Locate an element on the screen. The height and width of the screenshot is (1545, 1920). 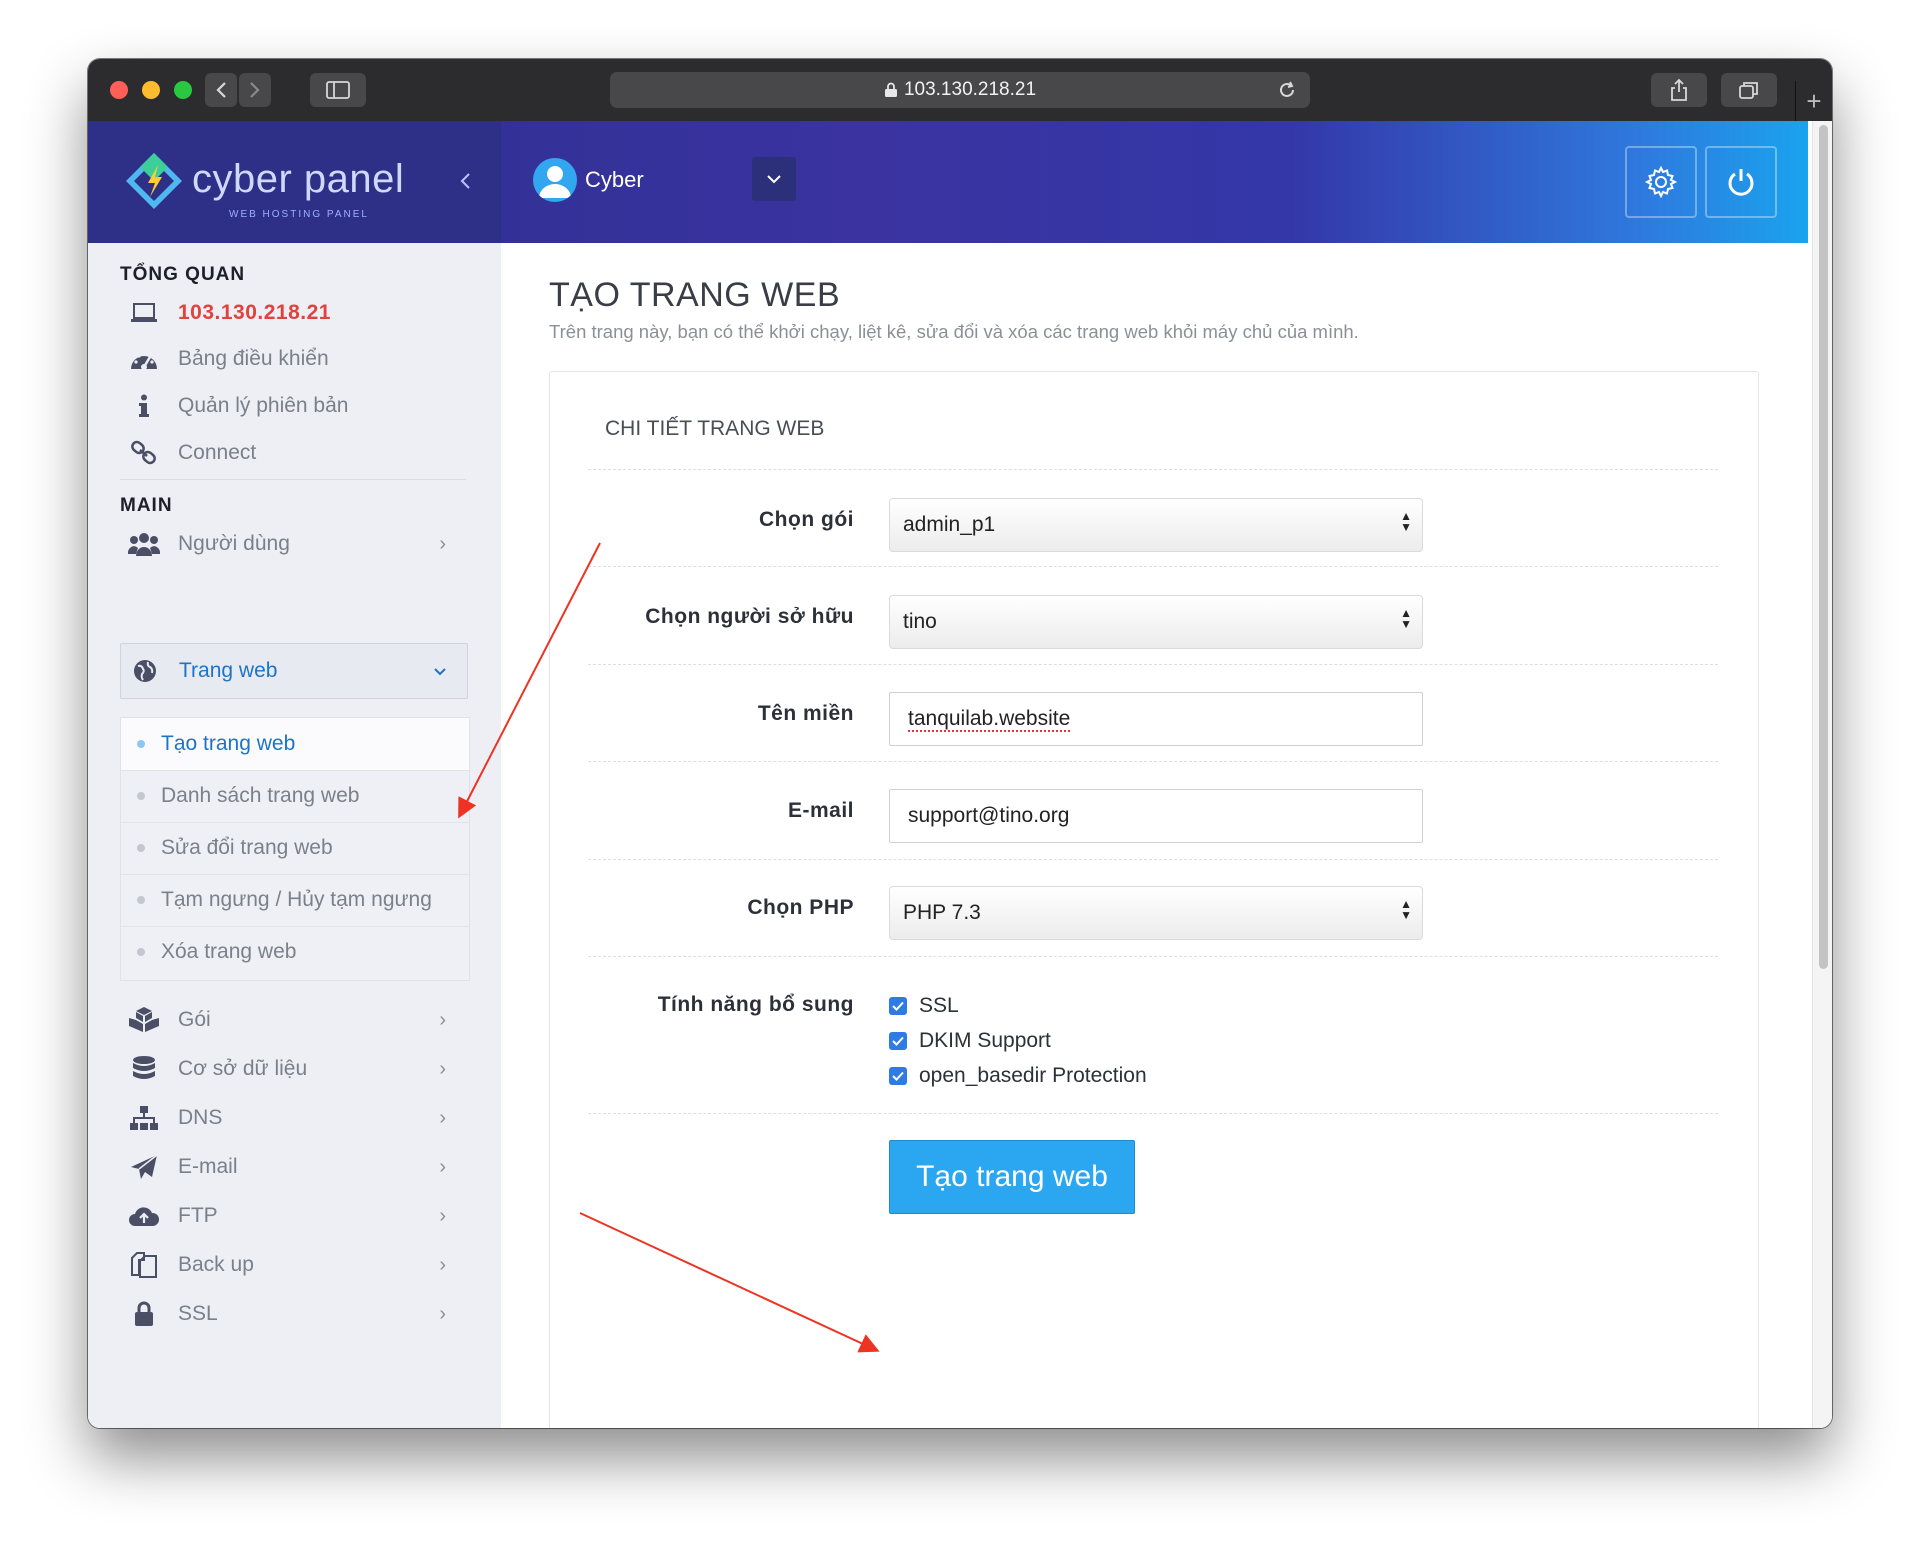
php-select: PHP 7.3 ▲ ▼ is located at coordinates (1156, 913).